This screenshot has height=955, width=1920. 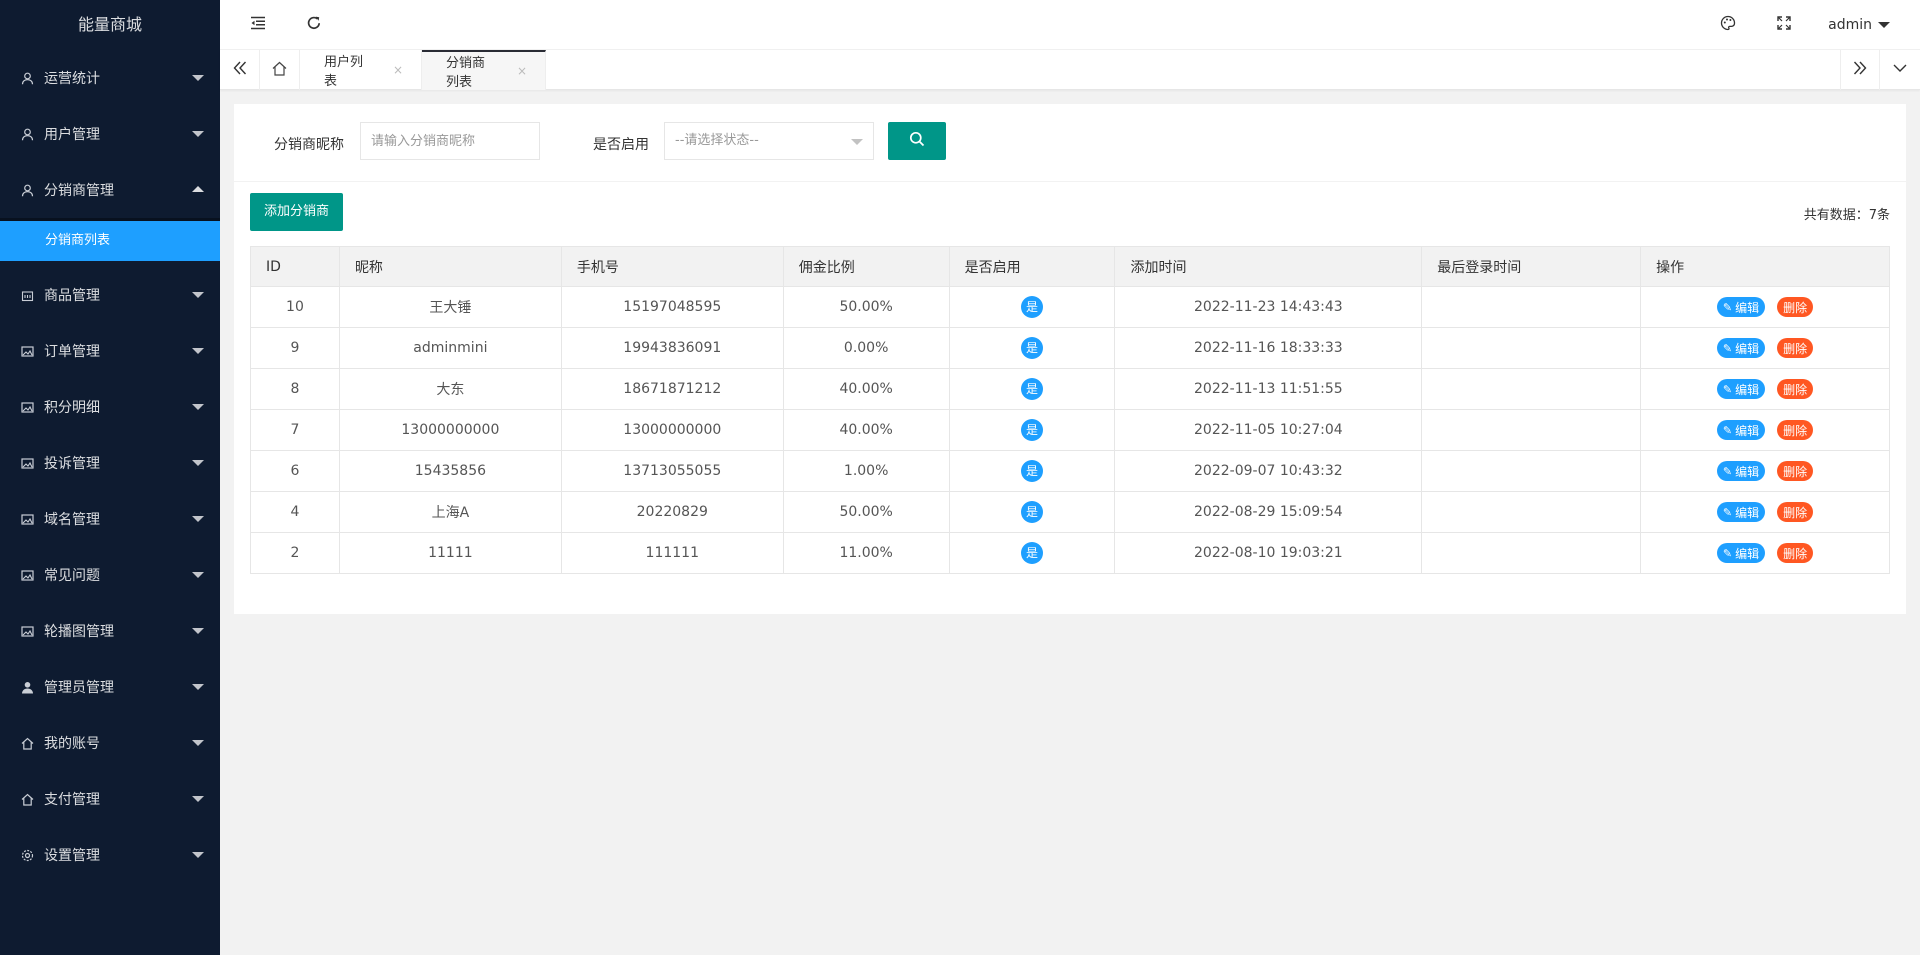 I want to click on fullscreen-button, so click(x=1784, y=25).